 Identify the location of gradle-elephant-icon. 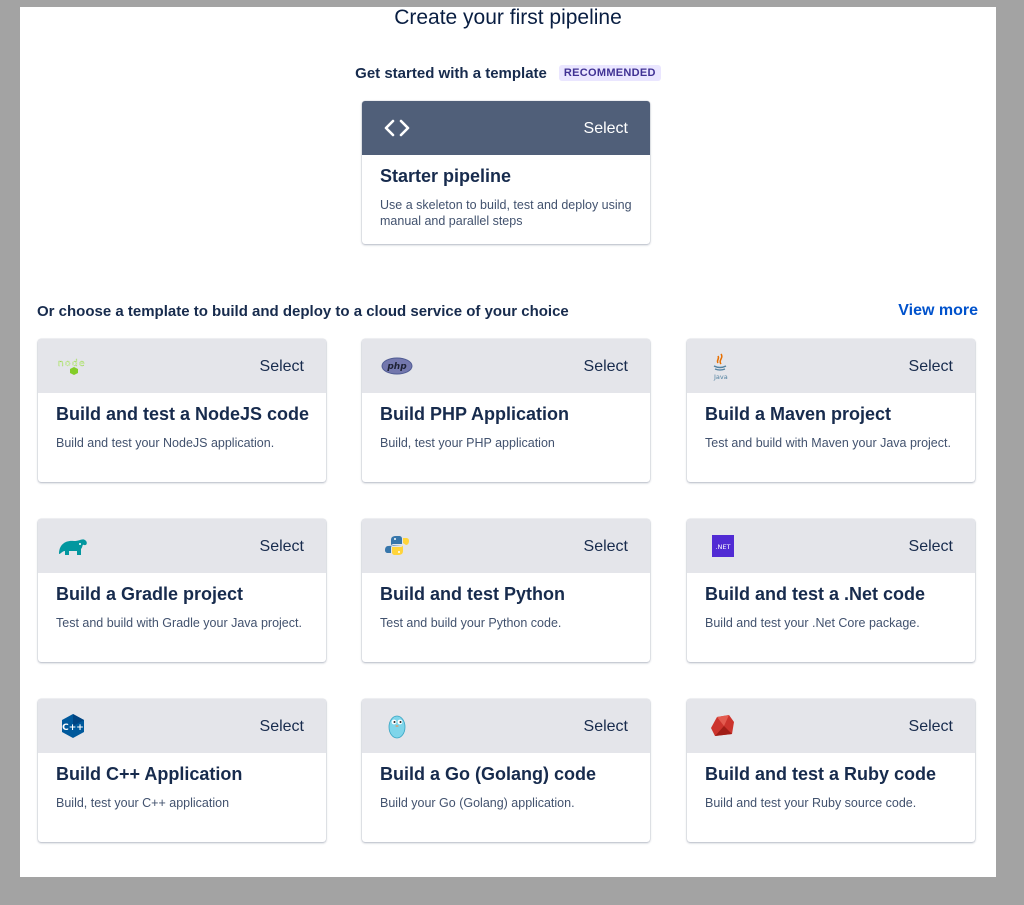
(73, 546).